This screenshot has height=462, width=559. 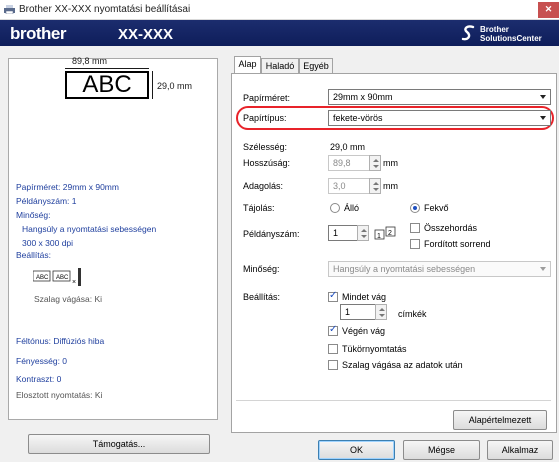 What do you see at coordinates (39, 379) in the screenshot?
I see `summary-contrast: Kontraszt: 0` at bounding box center [39, 379].